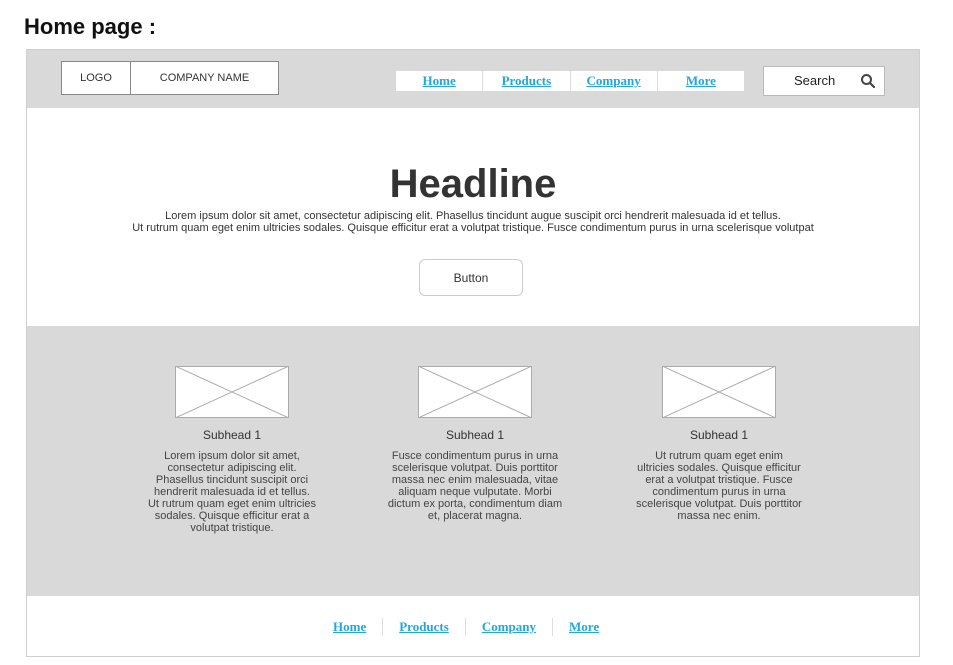 This screenshot has height=665, width=953. What do you see at coordinates (232, 480) in the screenshot?
I see `feature-body-line: Phasellus tincidunt suscipit orci` at bounding box center [232, 480].